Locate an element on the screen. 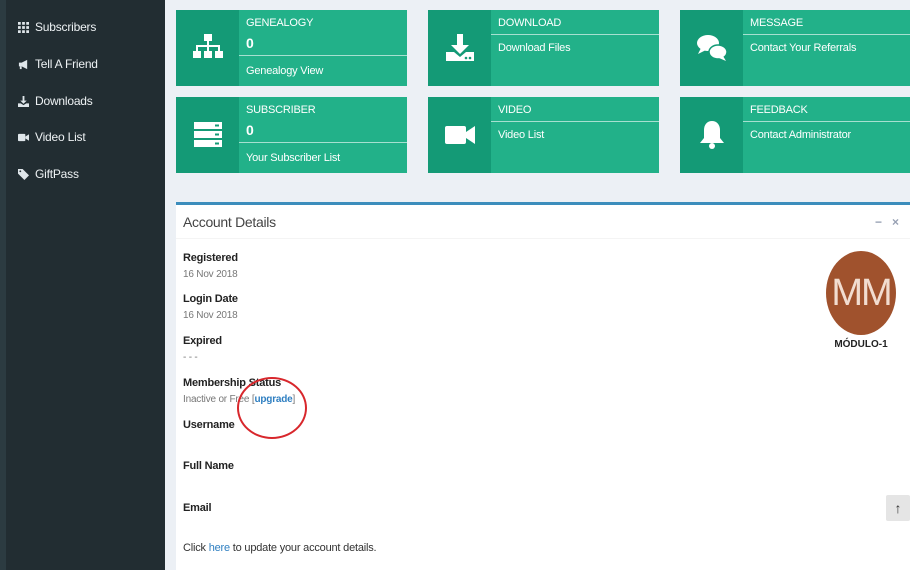 The width and height of the screenshot is (910, 570). sidebar-item-downloads: Downloads is located at coordinates (55, 101).